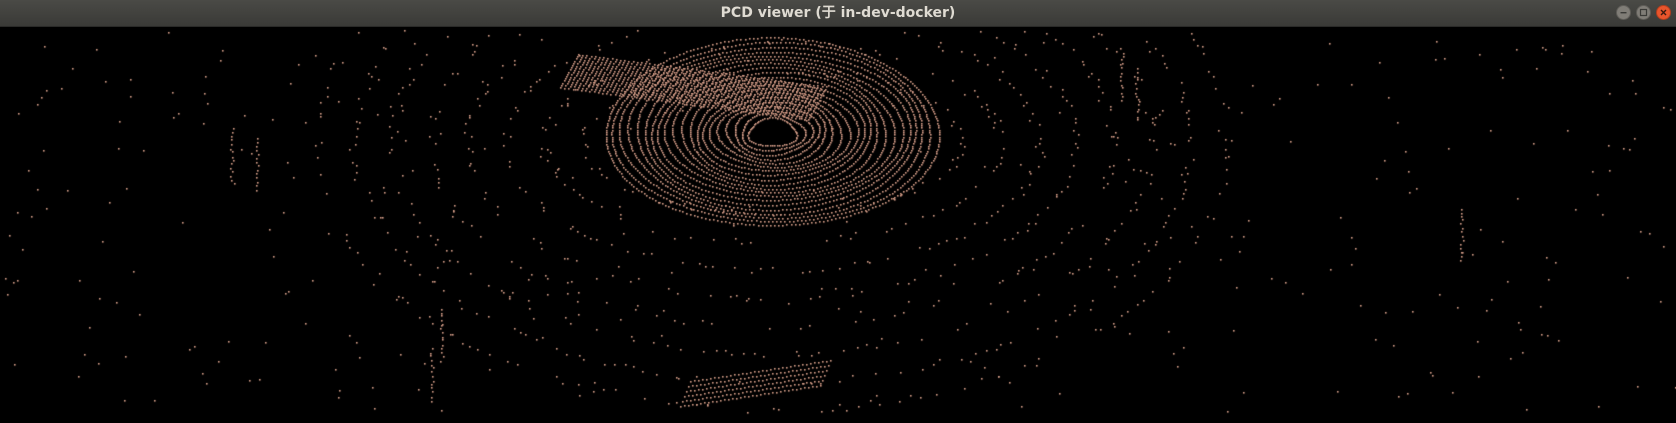 The width and height of the screenshot is (1676, 423). I want to click on title-bar: PCD viewer (于 in-dev-docker), so click(838, 13).